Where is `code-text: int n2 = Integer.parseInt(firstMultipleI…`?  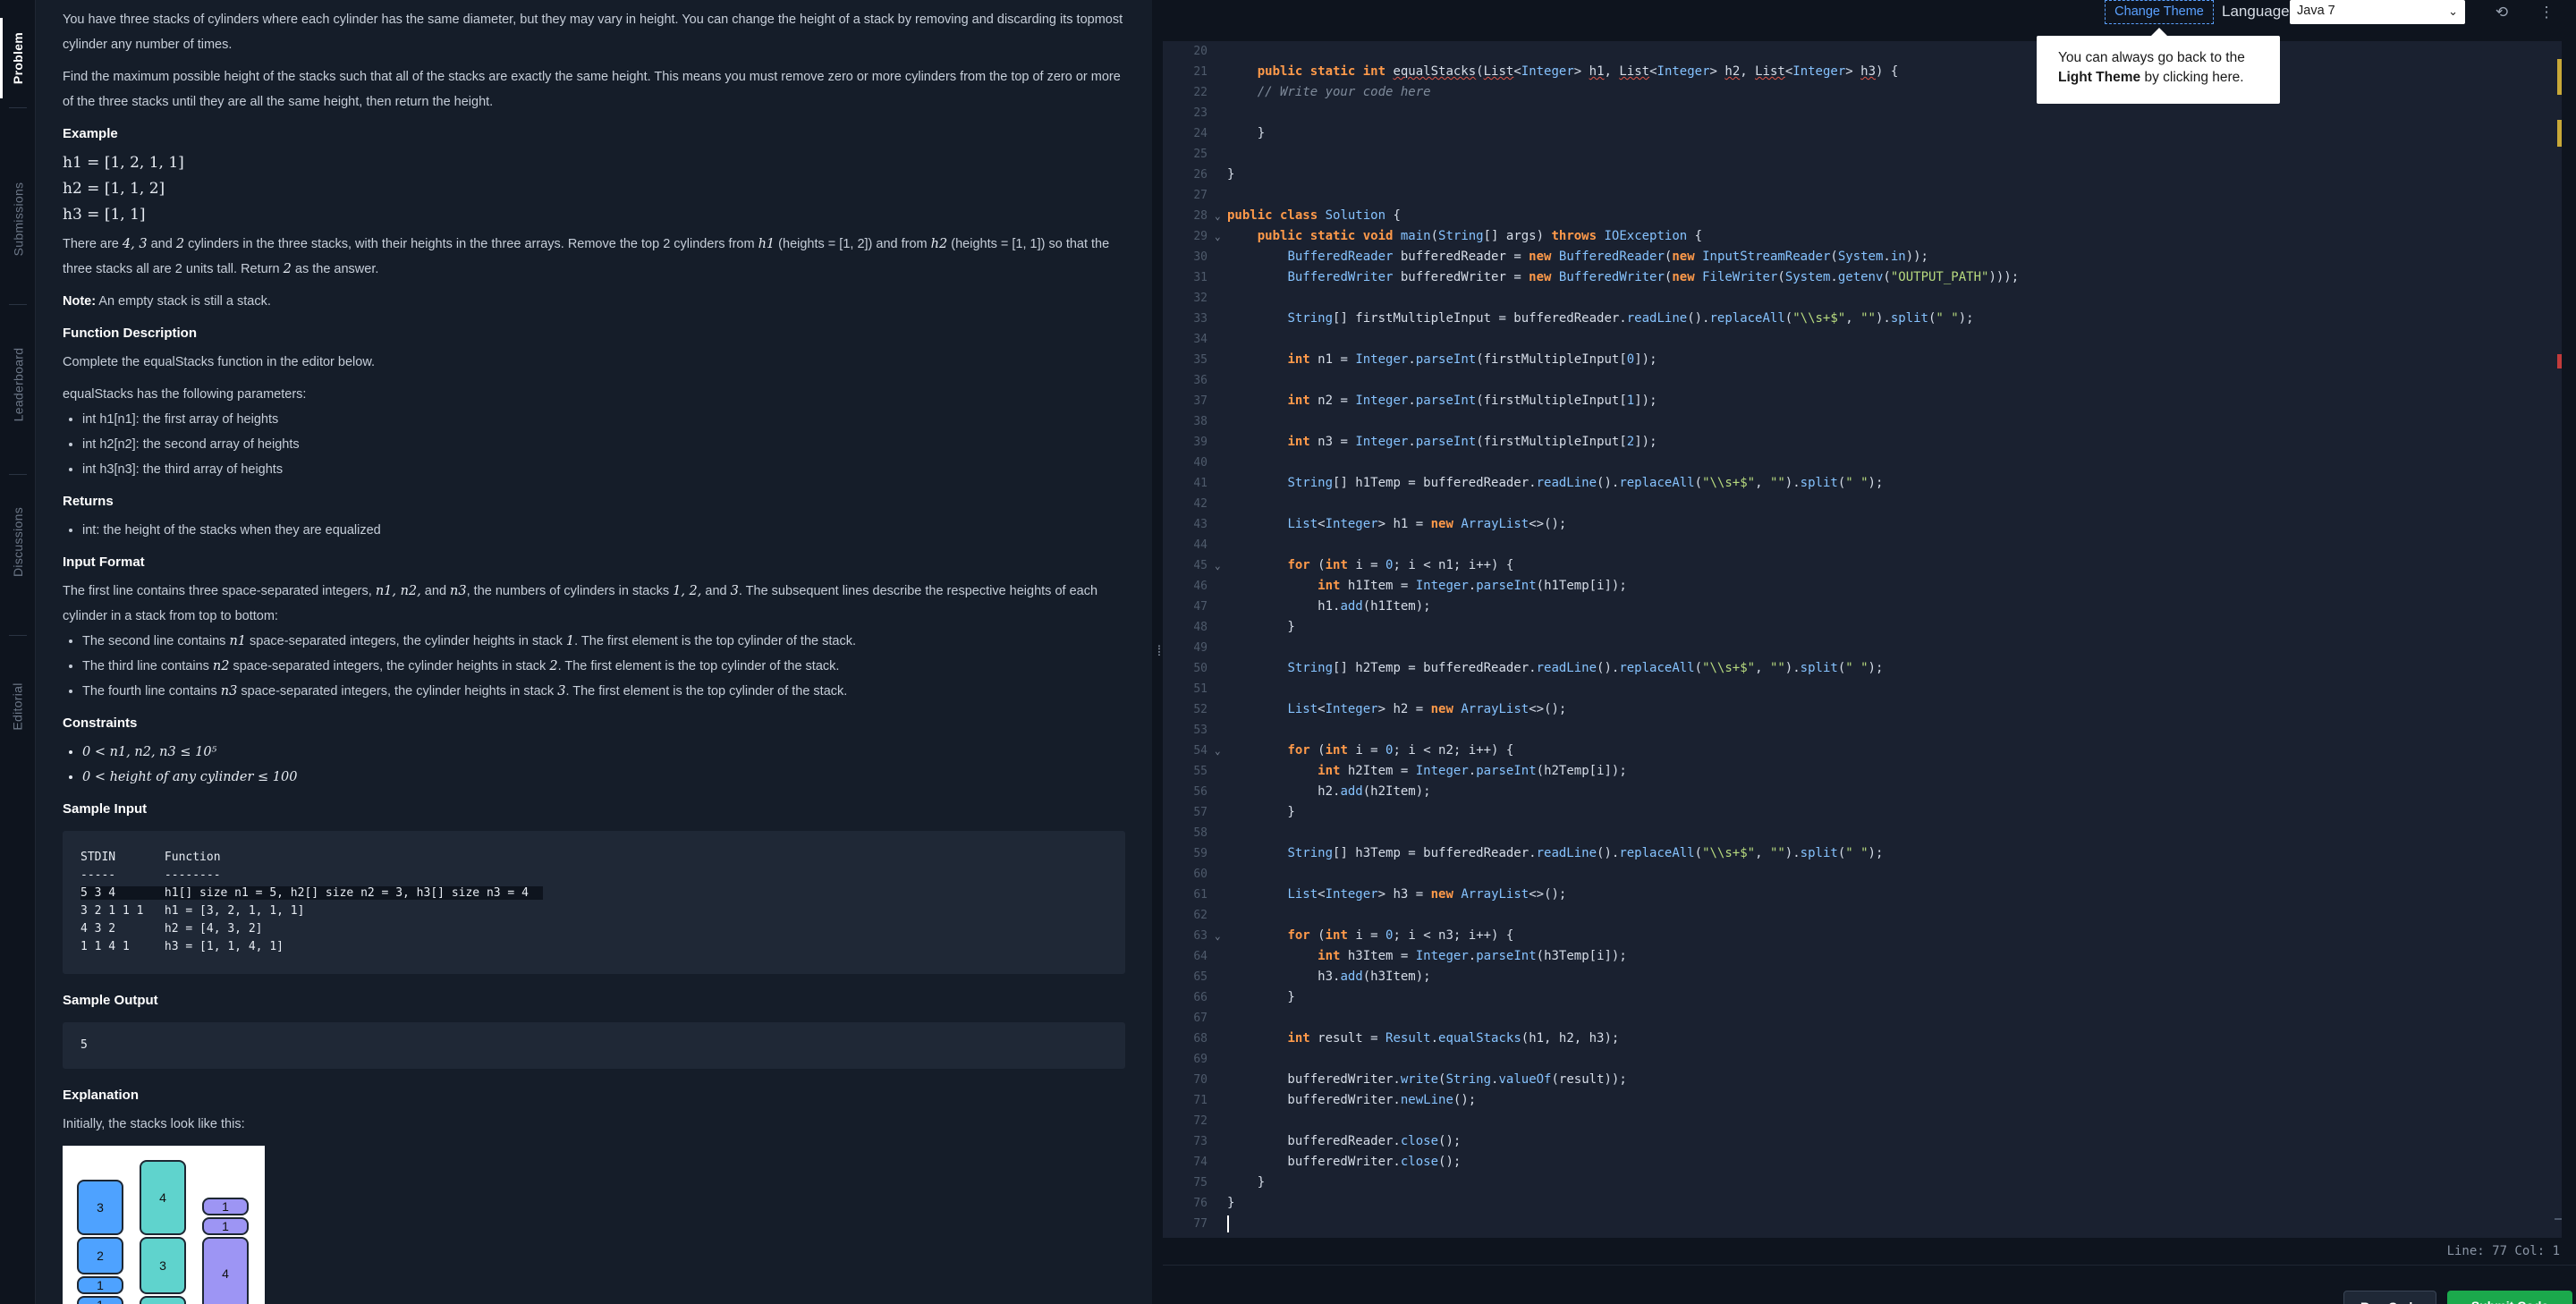
code-text: int n2 = Integer.parseInt(firstMultipleI… is located at coordinates (1472, 401).